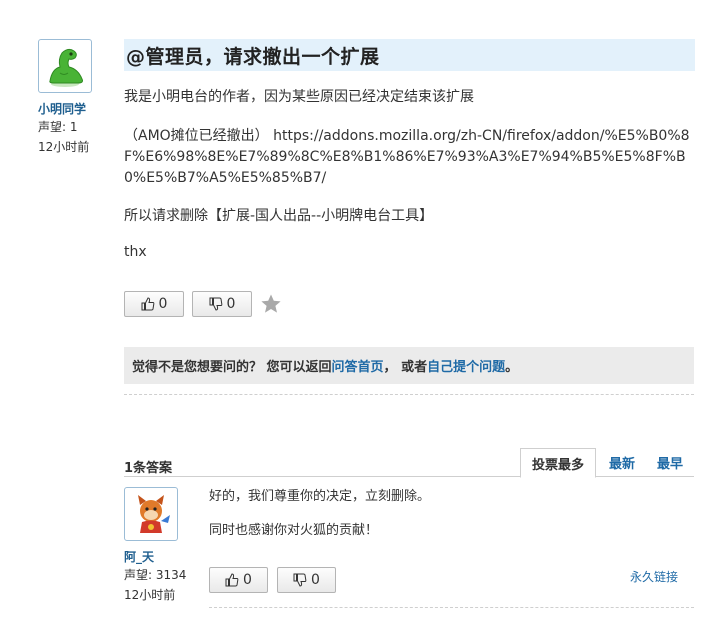 Image resolution: width=716 pixels, height=639 pixels. I want to click on author-name: 阿_天, so click(164, 556).